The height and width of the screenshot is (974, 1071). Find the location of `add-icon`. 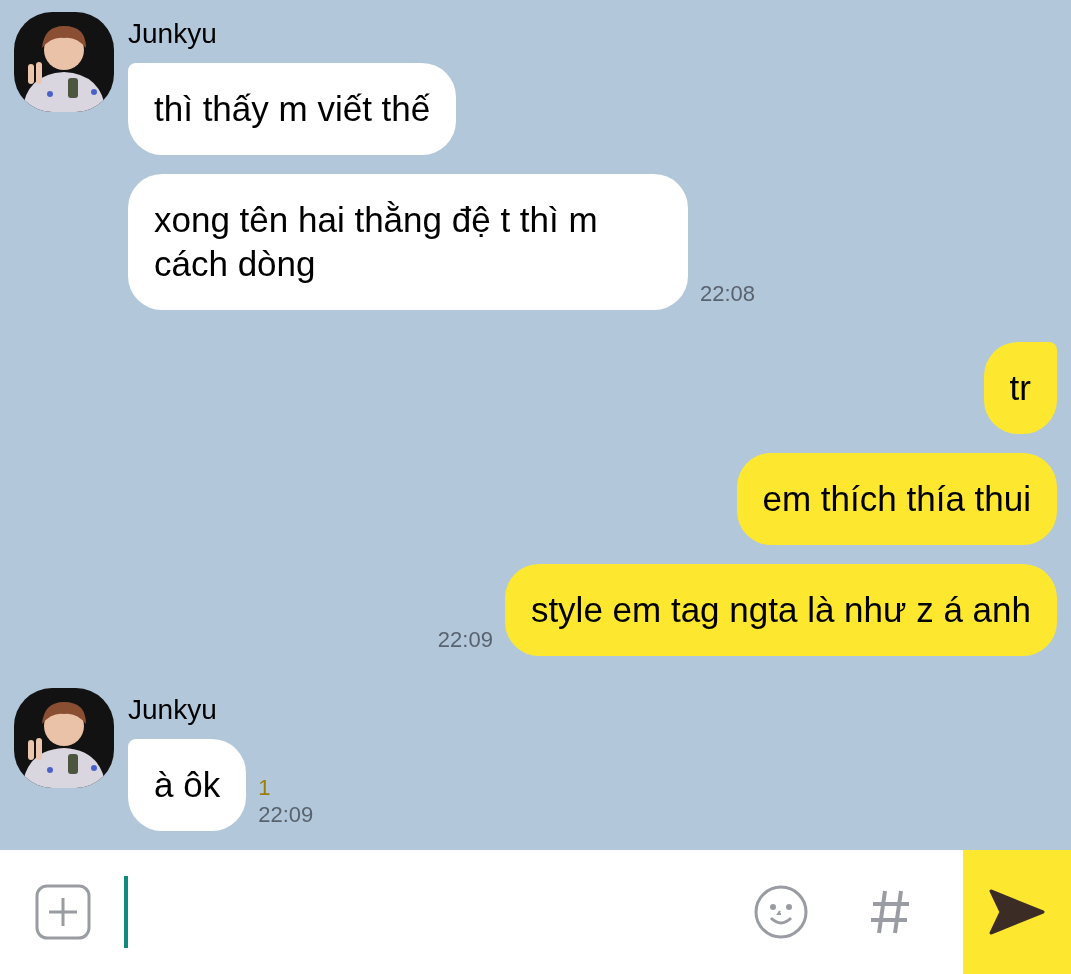

add-icon is located at coordinates (63, 912).